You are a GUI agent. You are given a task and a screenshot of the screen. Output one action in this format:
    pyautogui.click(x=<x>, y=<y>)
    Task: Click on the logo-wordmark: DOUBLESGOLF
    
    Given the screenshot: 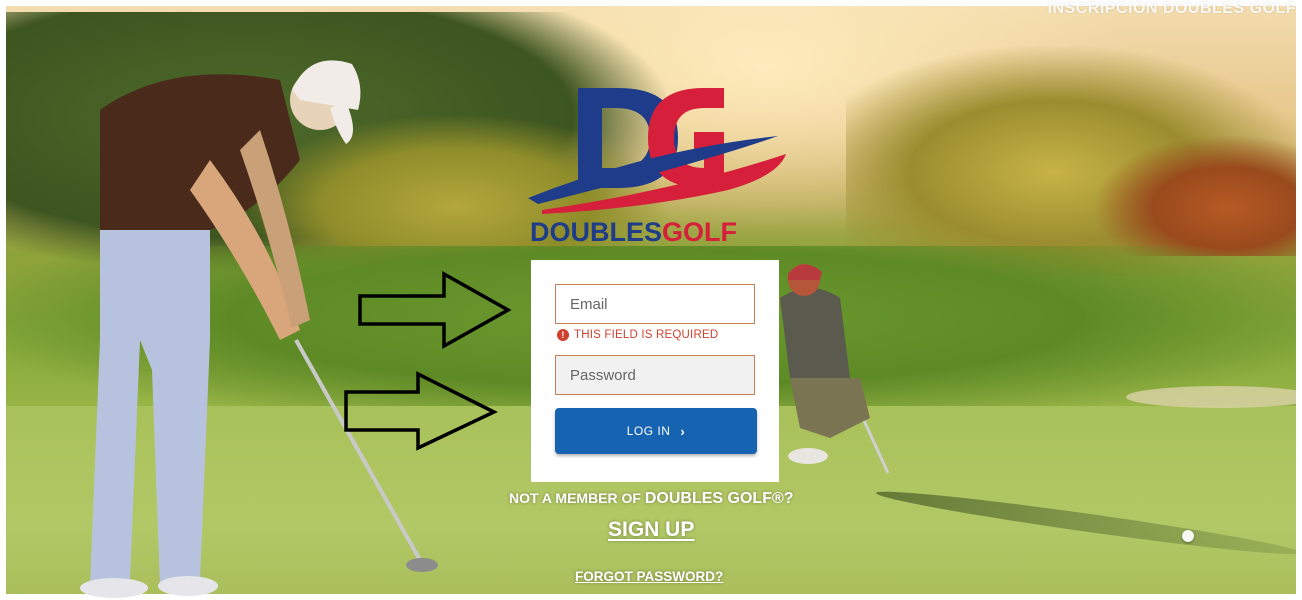 What is the action you would take?
    pyautogui.click(x=633, y=232)
    